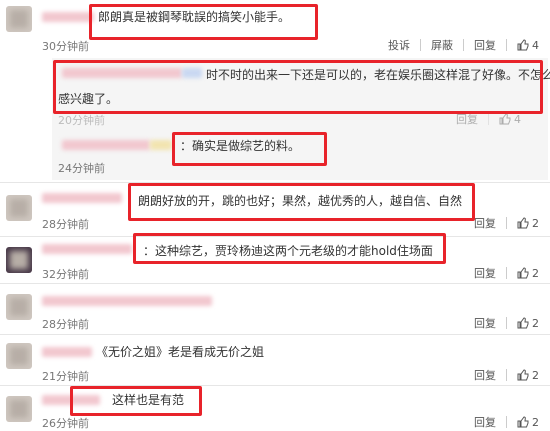 This screenshot has height=431, width=550. Describe the element at coordinates (442, 45) in the screenshot. I see `block-button: 屏蔽` at that location.